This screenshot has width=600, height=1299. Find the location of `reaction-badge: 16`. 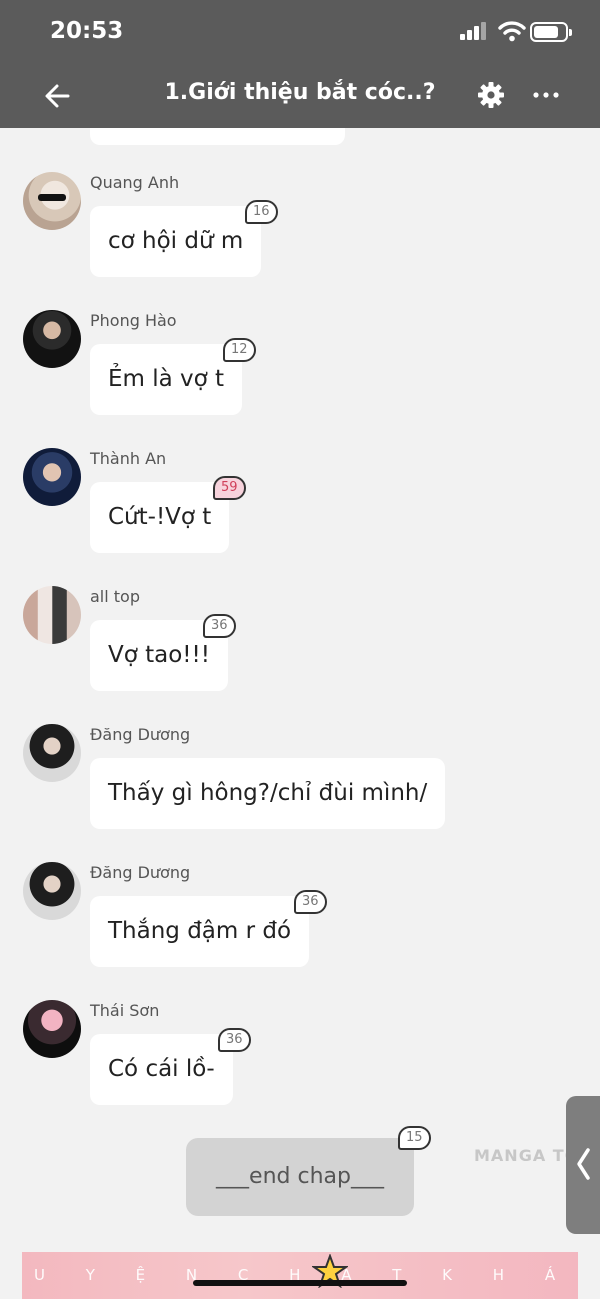

reaction-badge: 16 is located at coordinates (261, 212).